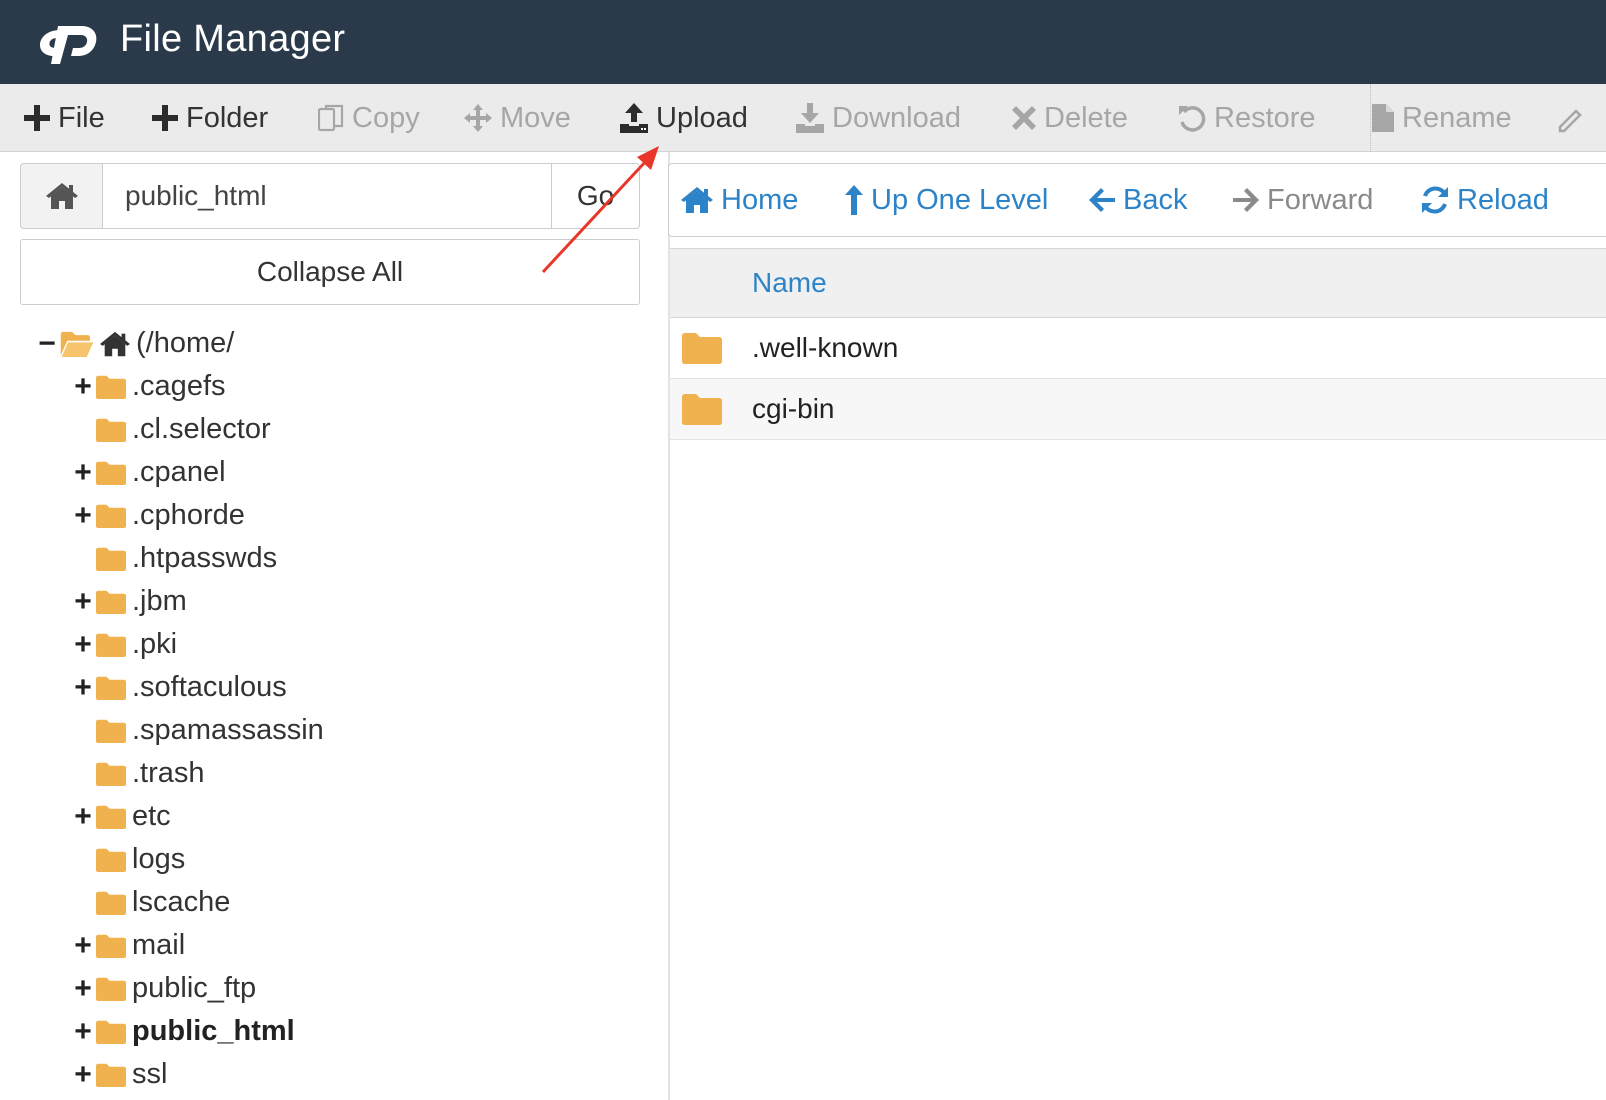  I want to click on file-name: cgi-bin, so click(793, 408).